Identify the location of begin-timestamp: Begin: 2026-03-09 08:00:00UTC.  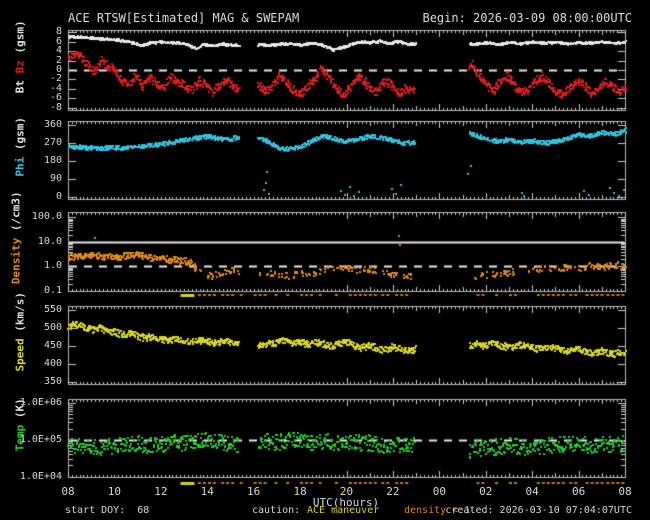
(527, 18).